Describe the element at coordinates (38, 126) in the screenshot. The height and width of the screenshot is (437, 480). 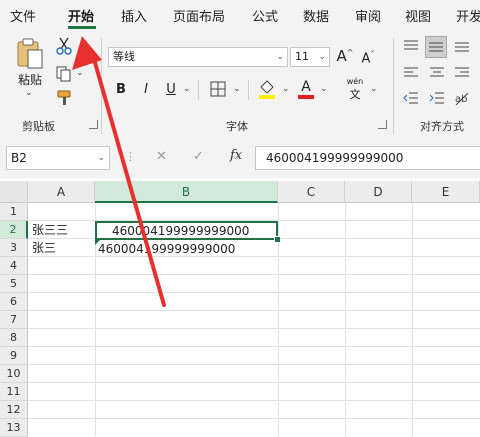
I see `clipboard-group-label: 剪贴板` at that location.